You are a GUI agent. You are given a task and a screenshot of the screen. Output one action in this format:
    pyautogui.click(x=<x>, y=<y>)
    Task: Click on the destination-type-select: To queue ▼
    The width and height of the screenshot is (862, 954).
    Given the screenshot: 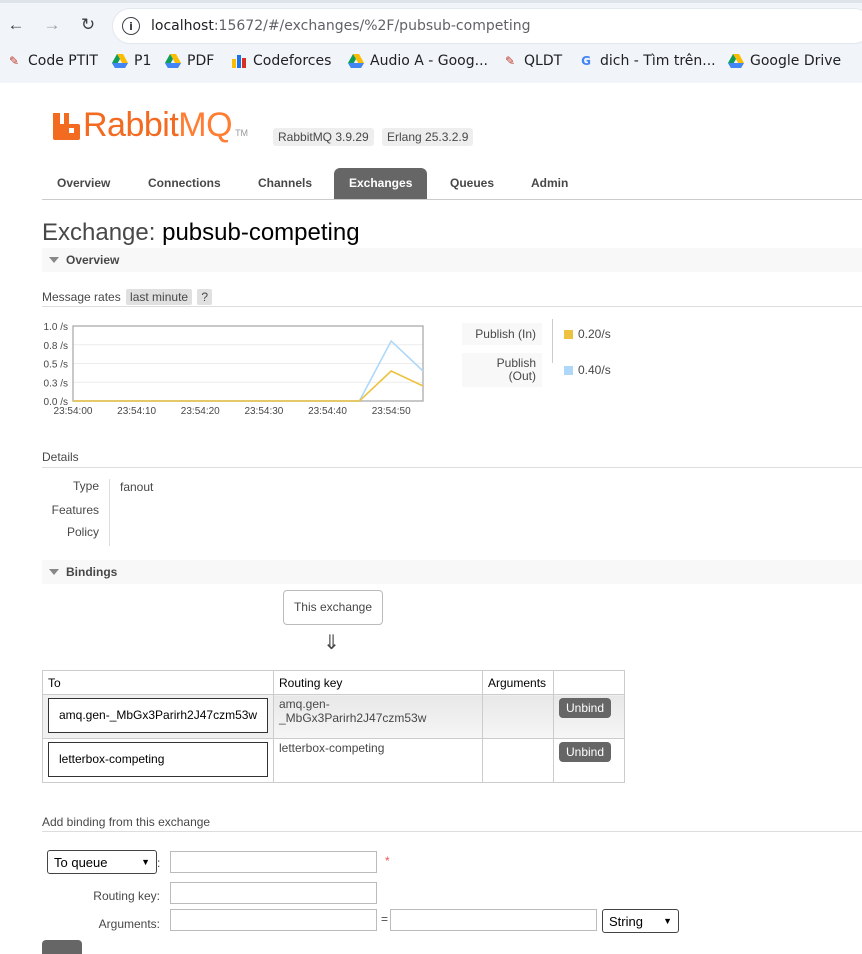 What is the action you would take?
    pyautogui.click(x=102, y=862)
    